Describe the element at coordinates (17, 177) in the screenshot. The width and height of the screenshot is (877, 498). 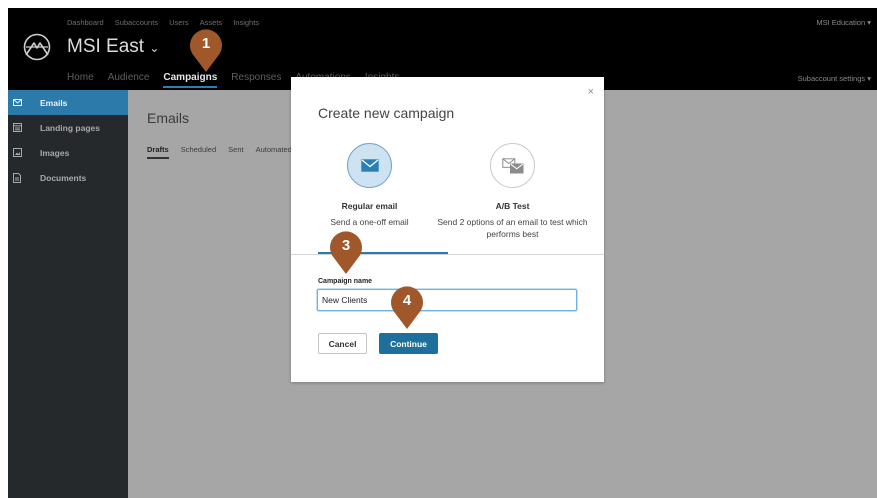
I see `document-icon` at that location.